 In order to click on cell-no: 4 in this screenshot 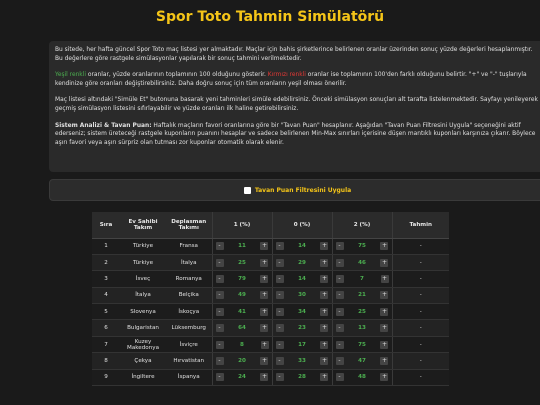, I will do `click(106, 296)`.